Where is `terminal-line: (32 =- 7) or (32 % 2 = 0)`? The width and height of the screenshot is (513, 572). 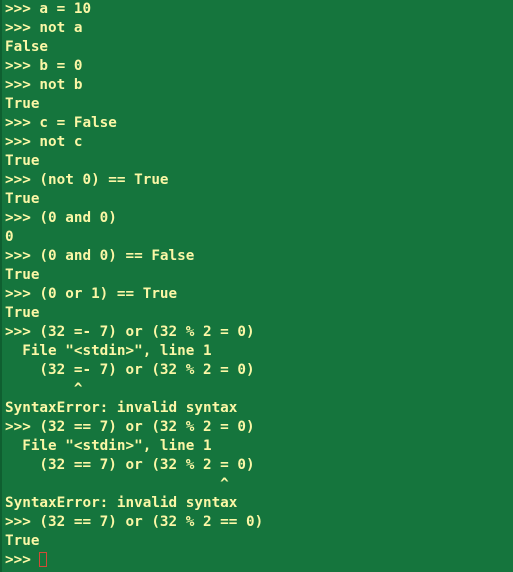
terminal-line: (32 =- 7) or (32 % 2 = 0) is located at coordinates (130, 370).